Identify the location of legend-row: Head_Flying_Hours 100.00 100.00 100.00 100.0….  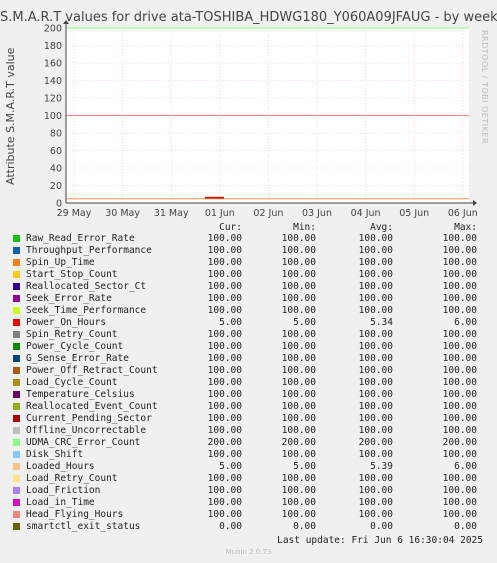
(248, 515).